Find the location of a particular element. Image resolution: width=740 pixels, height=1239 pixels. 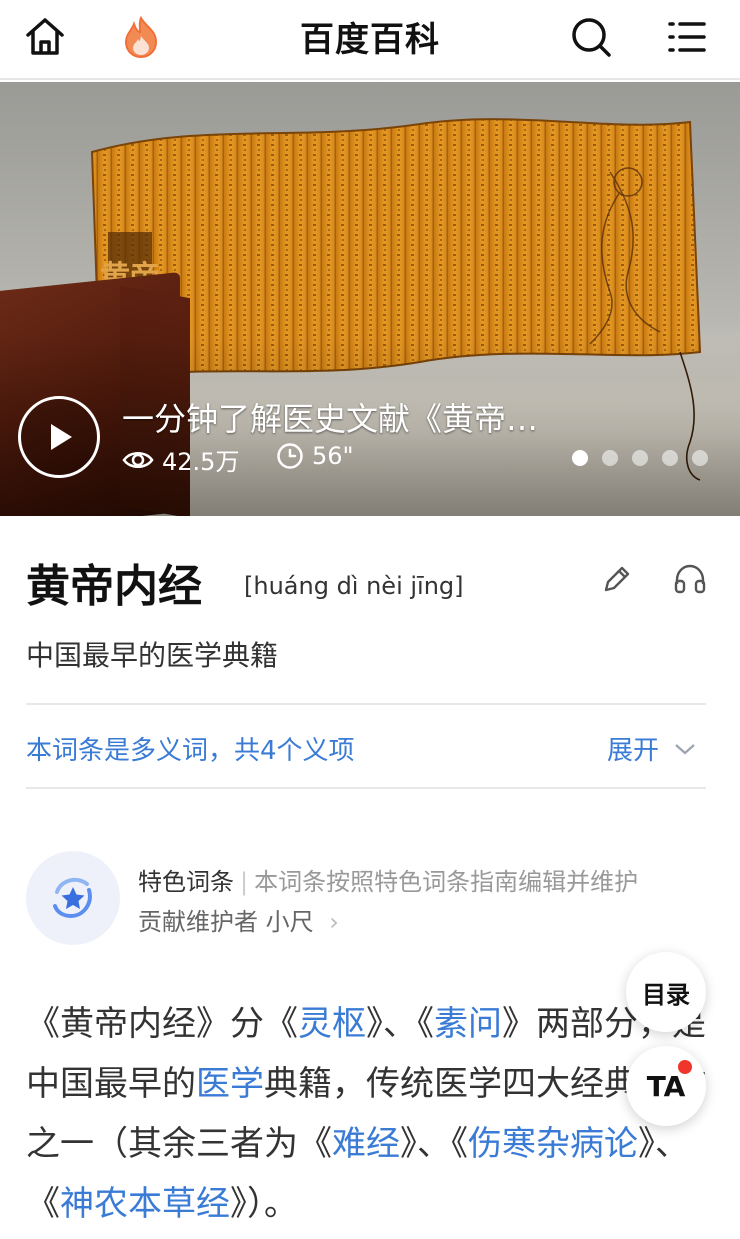

view-count: 42.5万 is located at coordinates (180, 459).